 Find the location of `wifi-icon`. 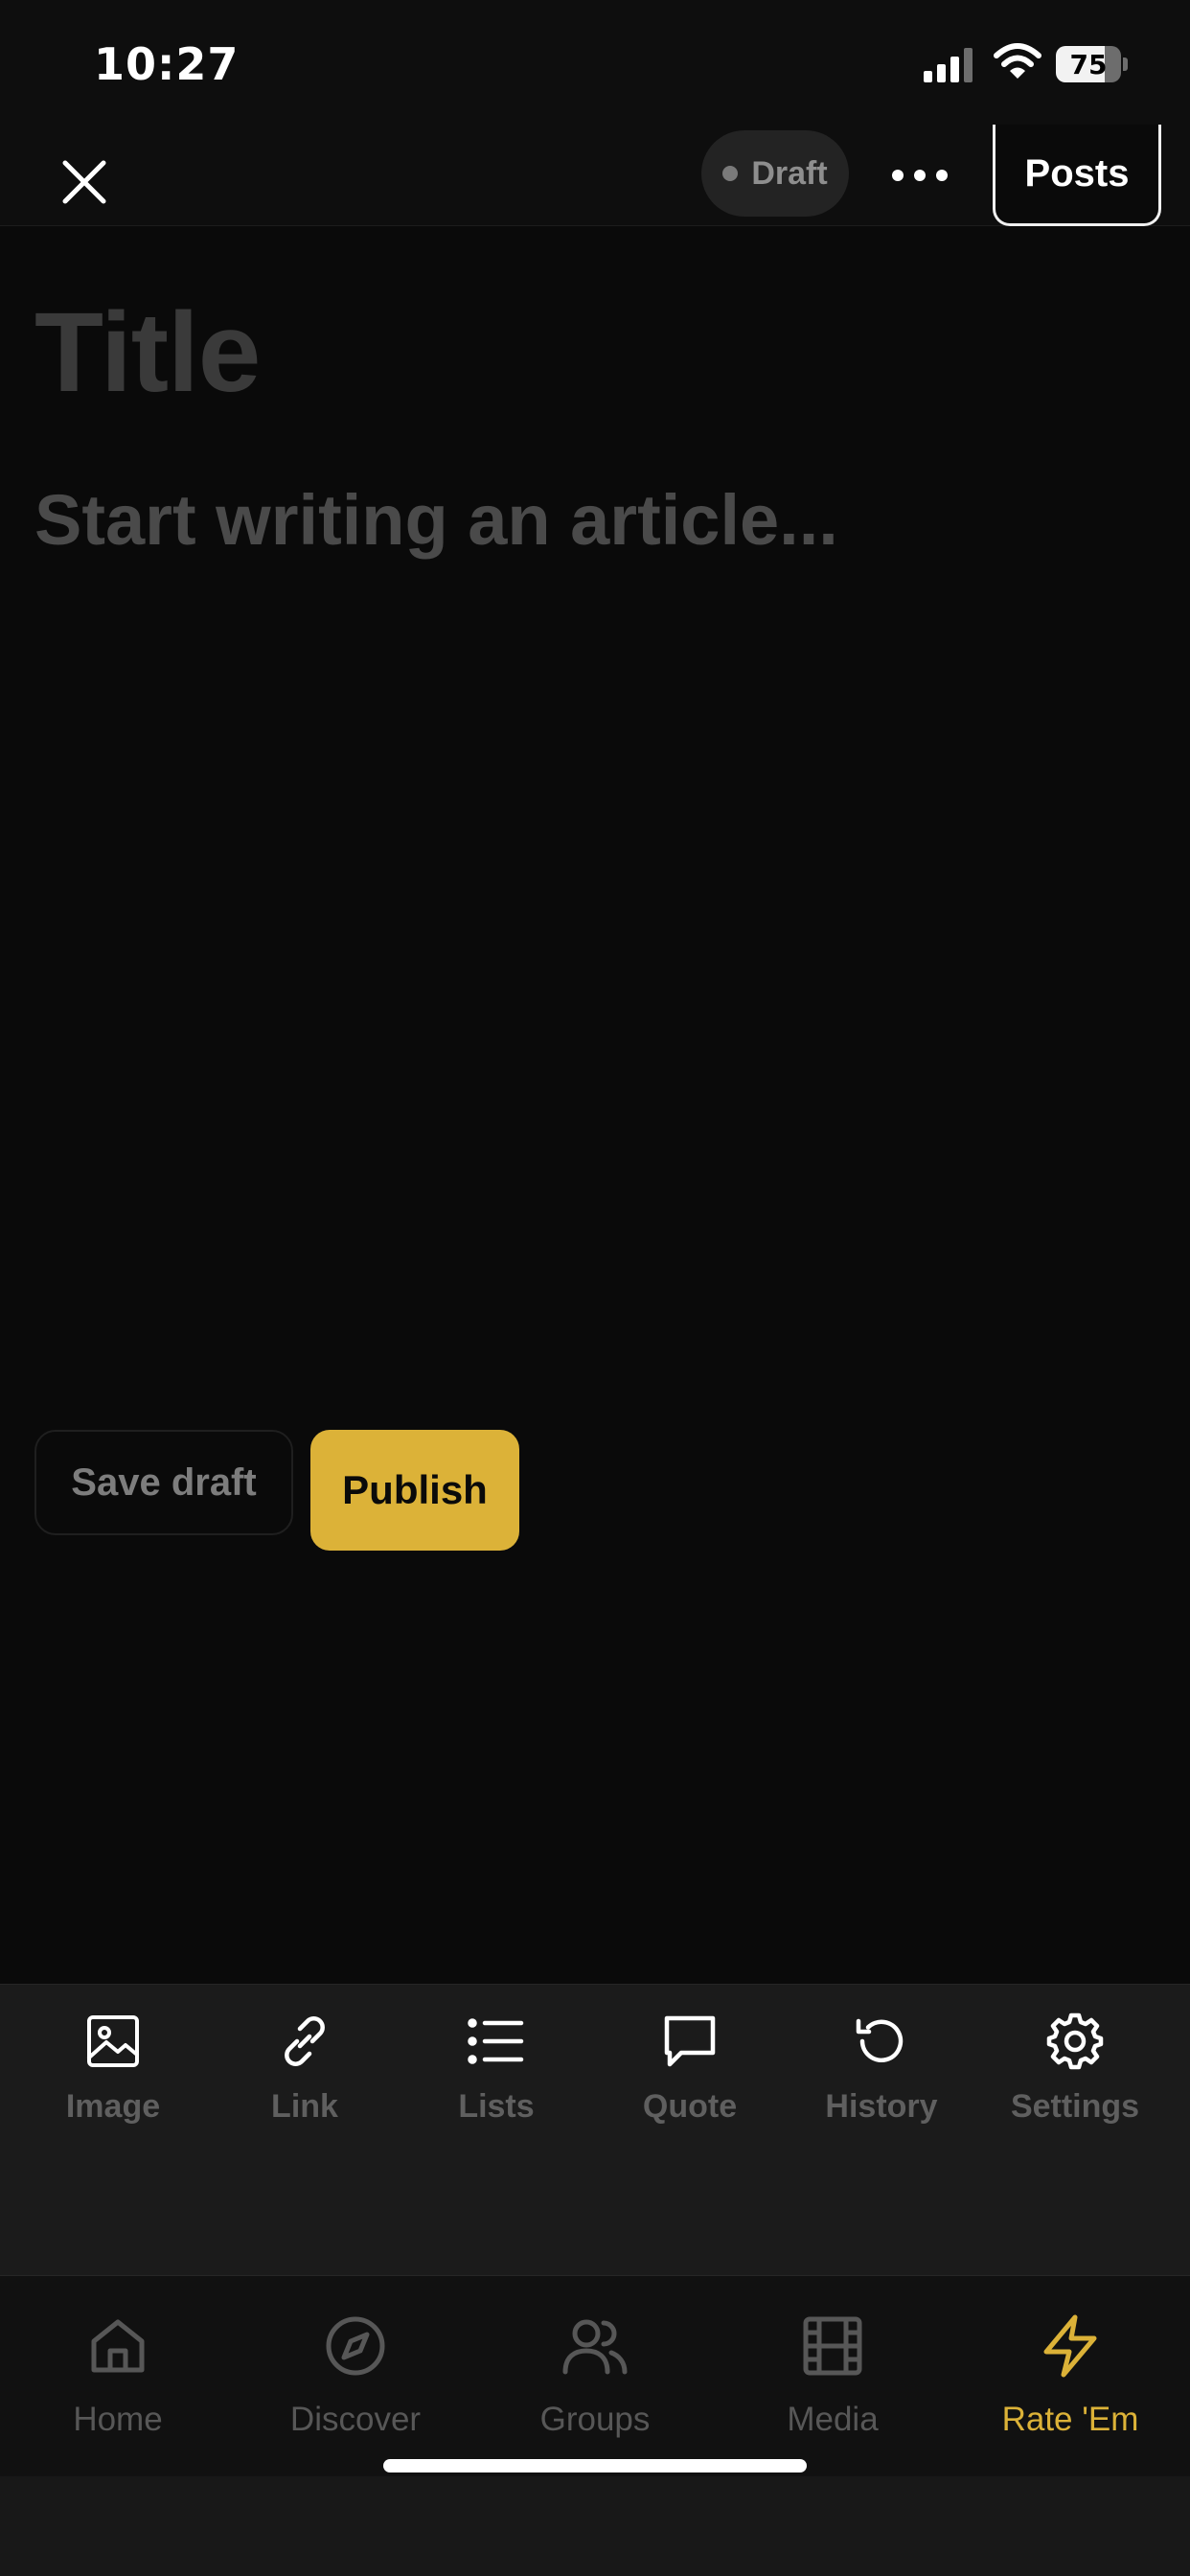

wifi-icon is located at coordinates (1017, 61).